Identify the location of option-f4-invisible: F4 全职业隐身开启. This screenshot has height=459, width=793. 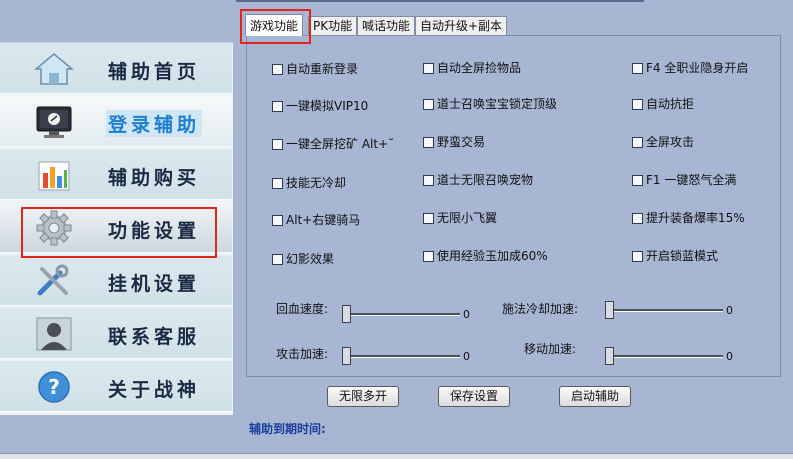
(690, 68).